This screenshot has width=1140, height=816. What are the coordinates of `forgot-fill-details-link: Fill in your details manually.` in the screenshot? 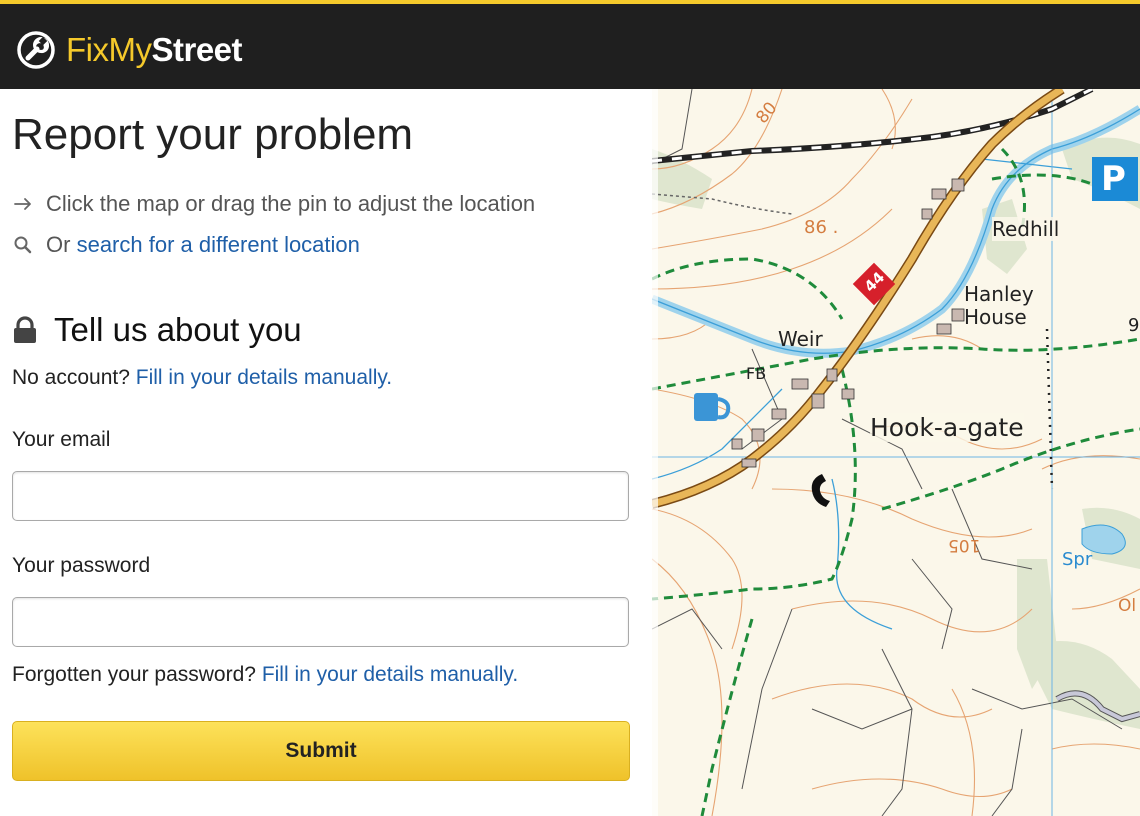 It's located at (390, 674).